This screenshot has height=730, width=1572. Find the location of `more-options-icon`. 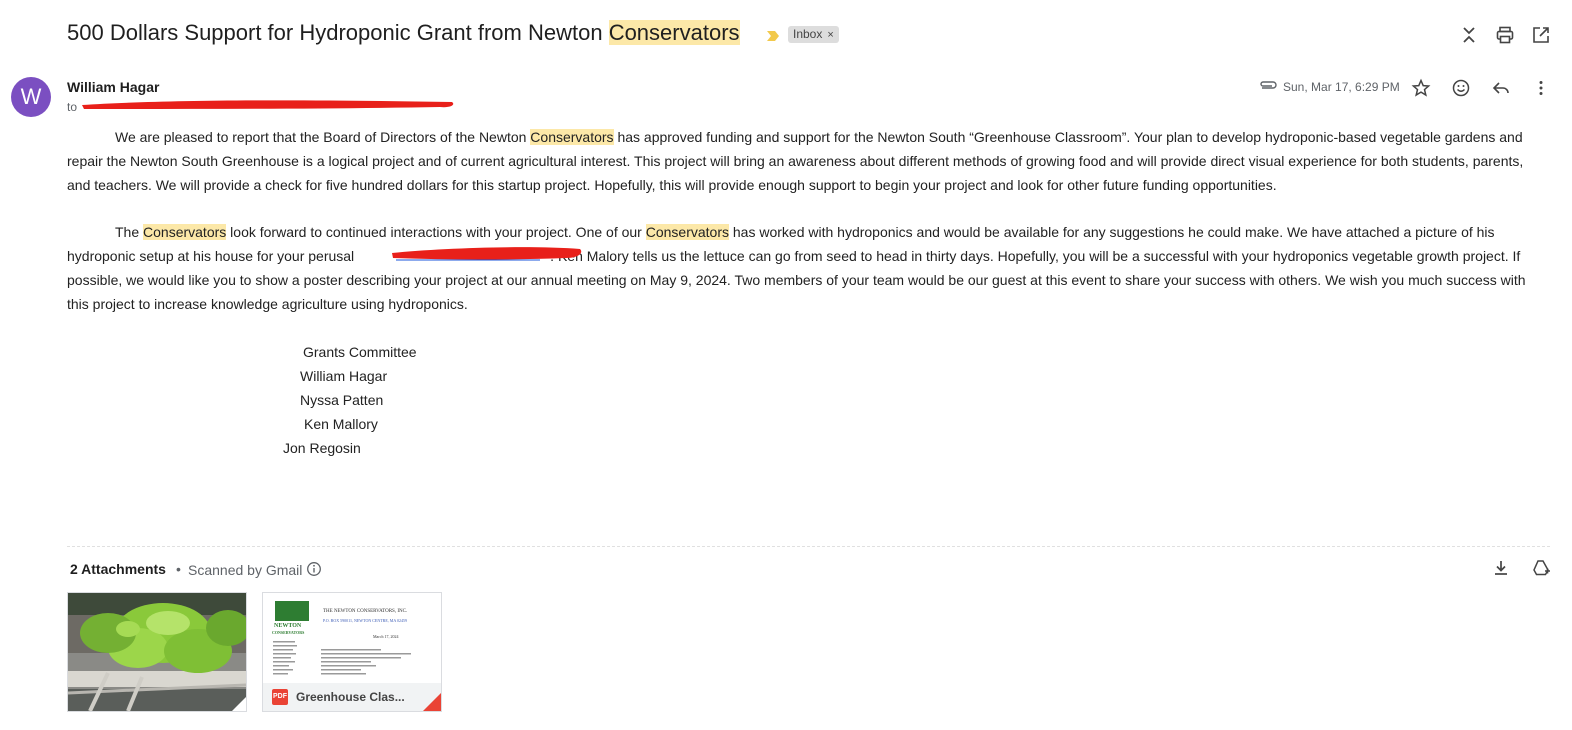

more-options-icon is located at coordinates (1541, 88).